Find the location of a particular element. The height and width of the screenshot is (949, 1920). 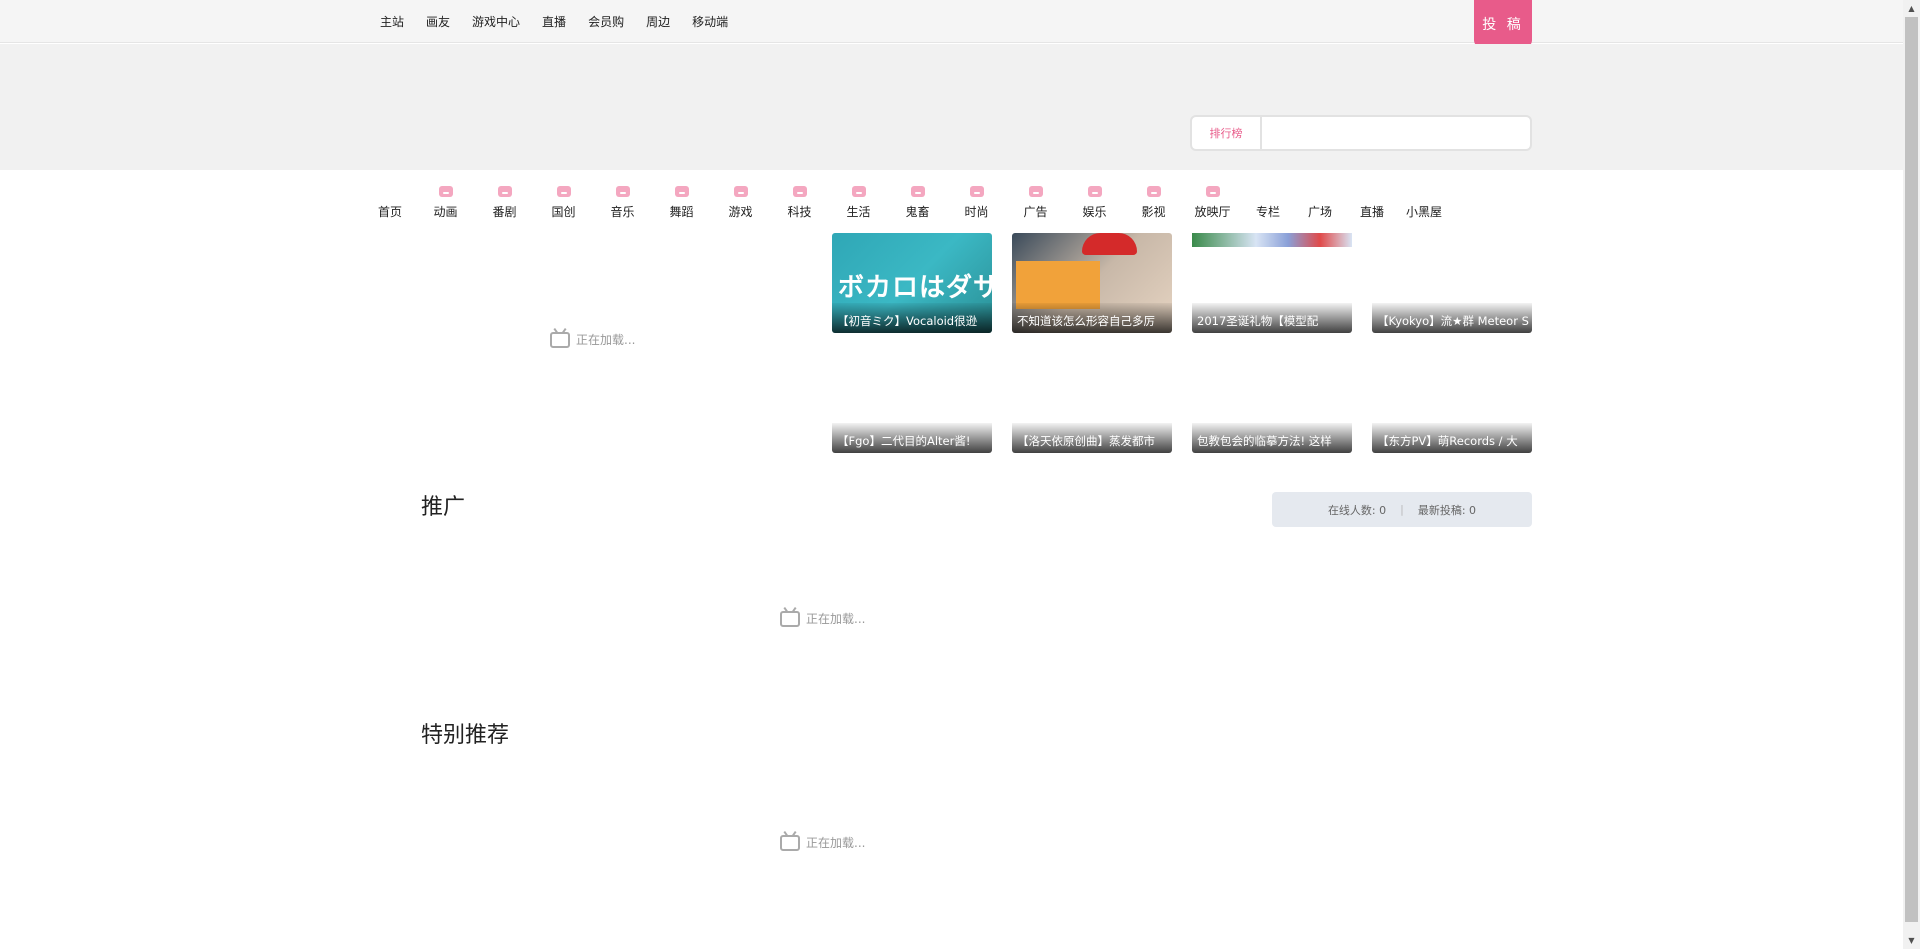

video-title: 【东方PV】萌Records / 大 is located at coordinates (1452, 438).